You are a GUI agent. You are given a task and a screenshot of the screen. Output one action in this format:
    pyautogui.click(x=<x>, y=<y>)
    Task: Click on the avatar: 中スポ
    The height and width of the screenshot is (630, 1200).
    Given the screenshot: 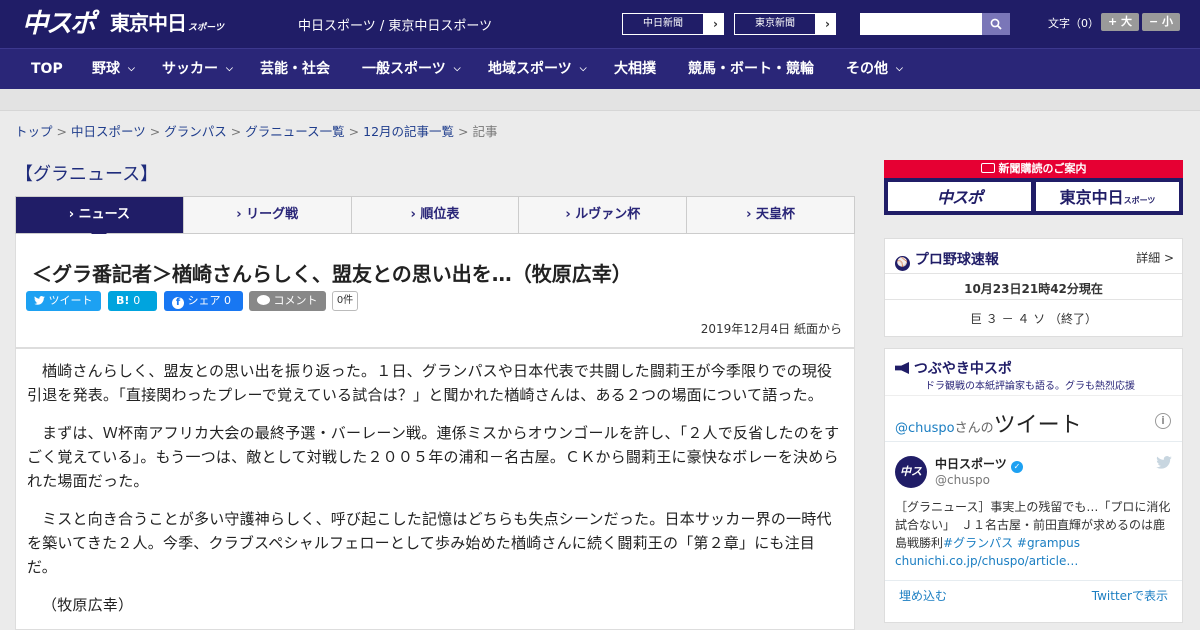 What is the action you would take?
    pyautogui.click(x=911, y=483)
    